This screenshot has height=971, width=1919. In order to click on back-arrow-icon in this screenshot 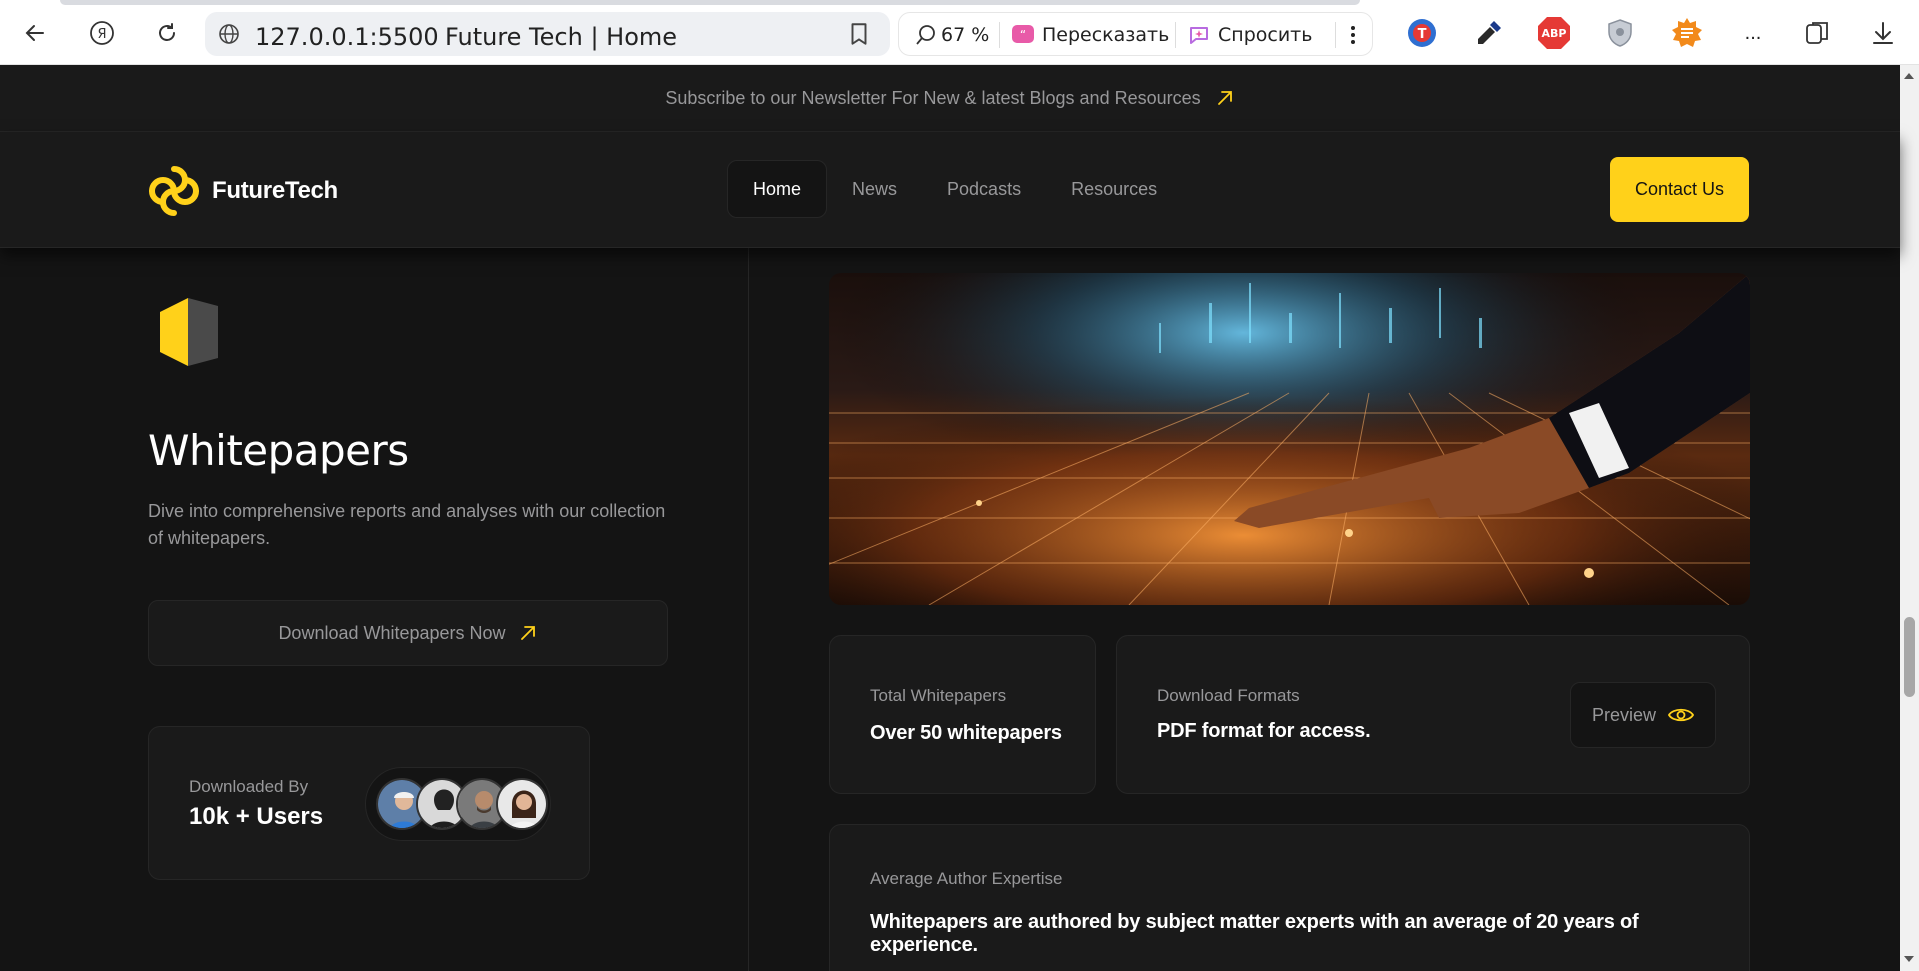, I will do `click(34, 33)`.